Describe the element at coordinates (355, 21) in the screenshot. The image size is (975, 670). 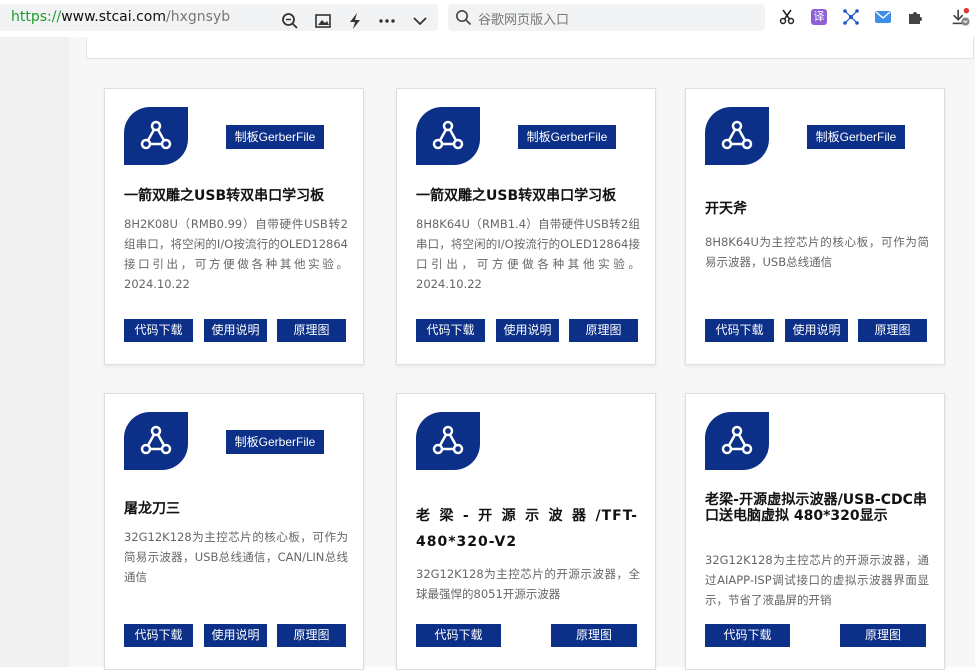
I see `bolt-icon` at that location.